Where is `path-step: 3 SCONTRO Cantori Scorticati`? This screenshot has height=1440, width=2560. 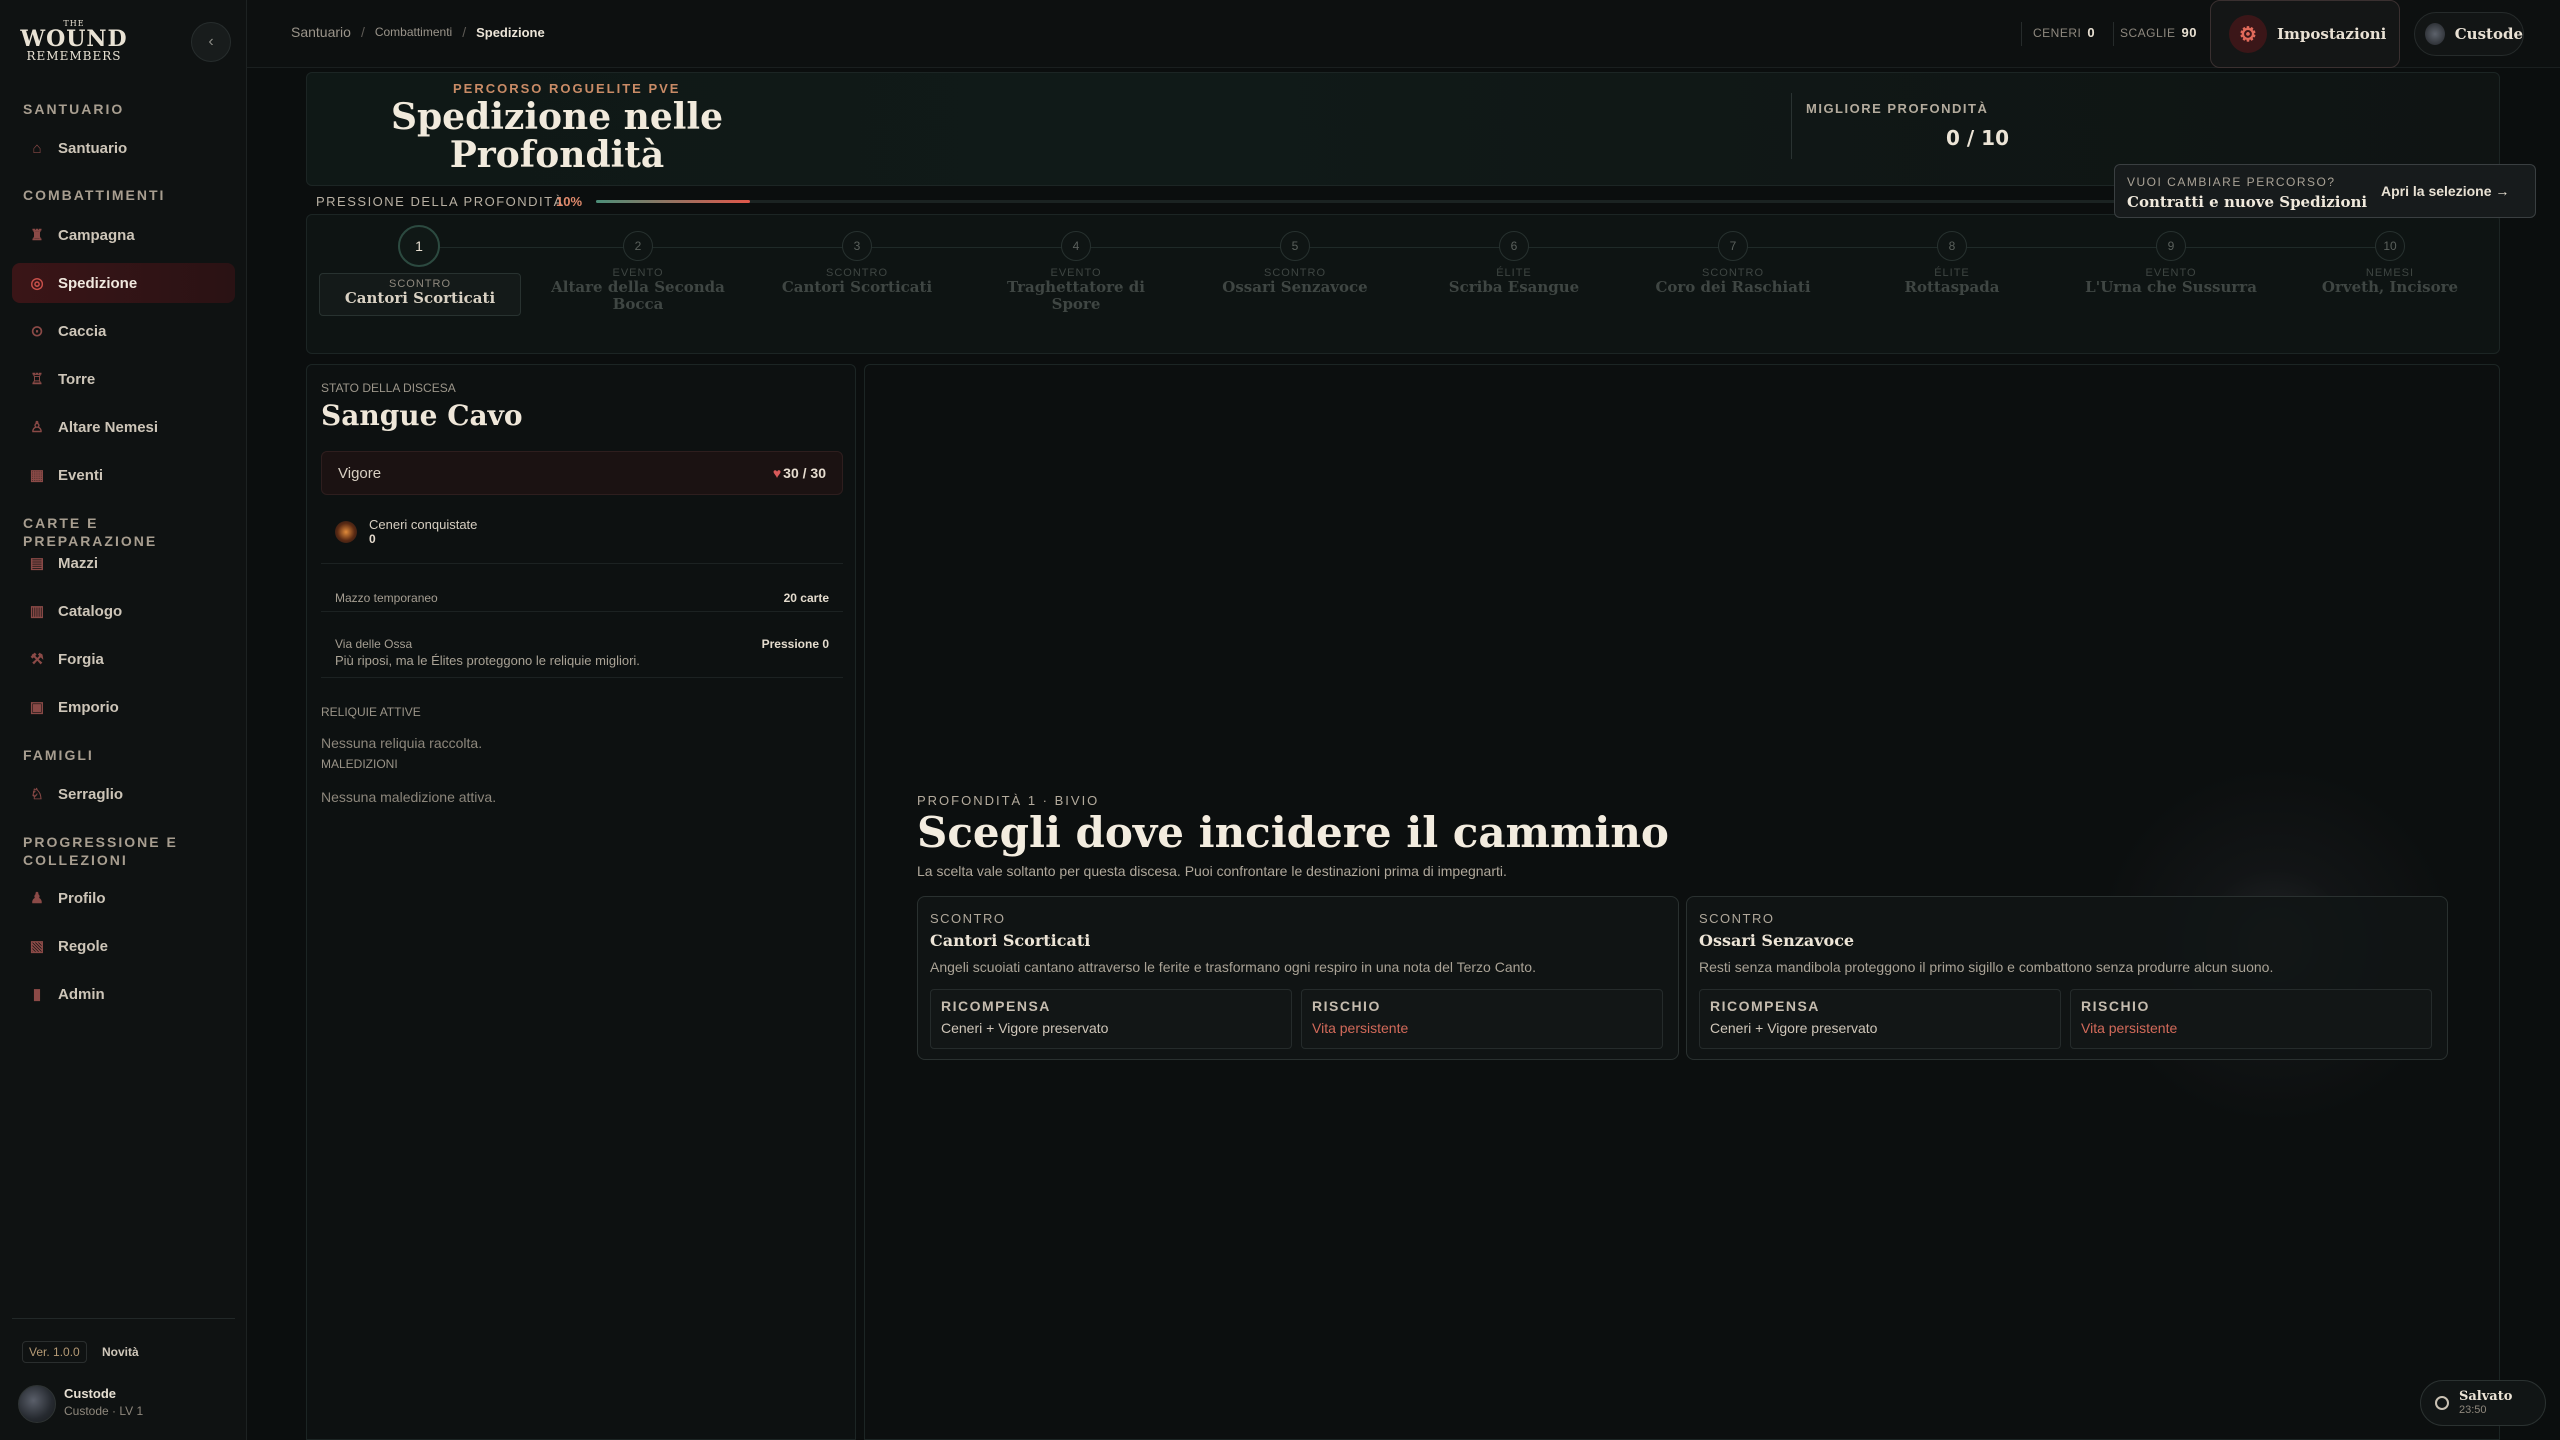
path-step: 3 SCONTRO Cantori Scorticati is located at coordinates (857, 258).